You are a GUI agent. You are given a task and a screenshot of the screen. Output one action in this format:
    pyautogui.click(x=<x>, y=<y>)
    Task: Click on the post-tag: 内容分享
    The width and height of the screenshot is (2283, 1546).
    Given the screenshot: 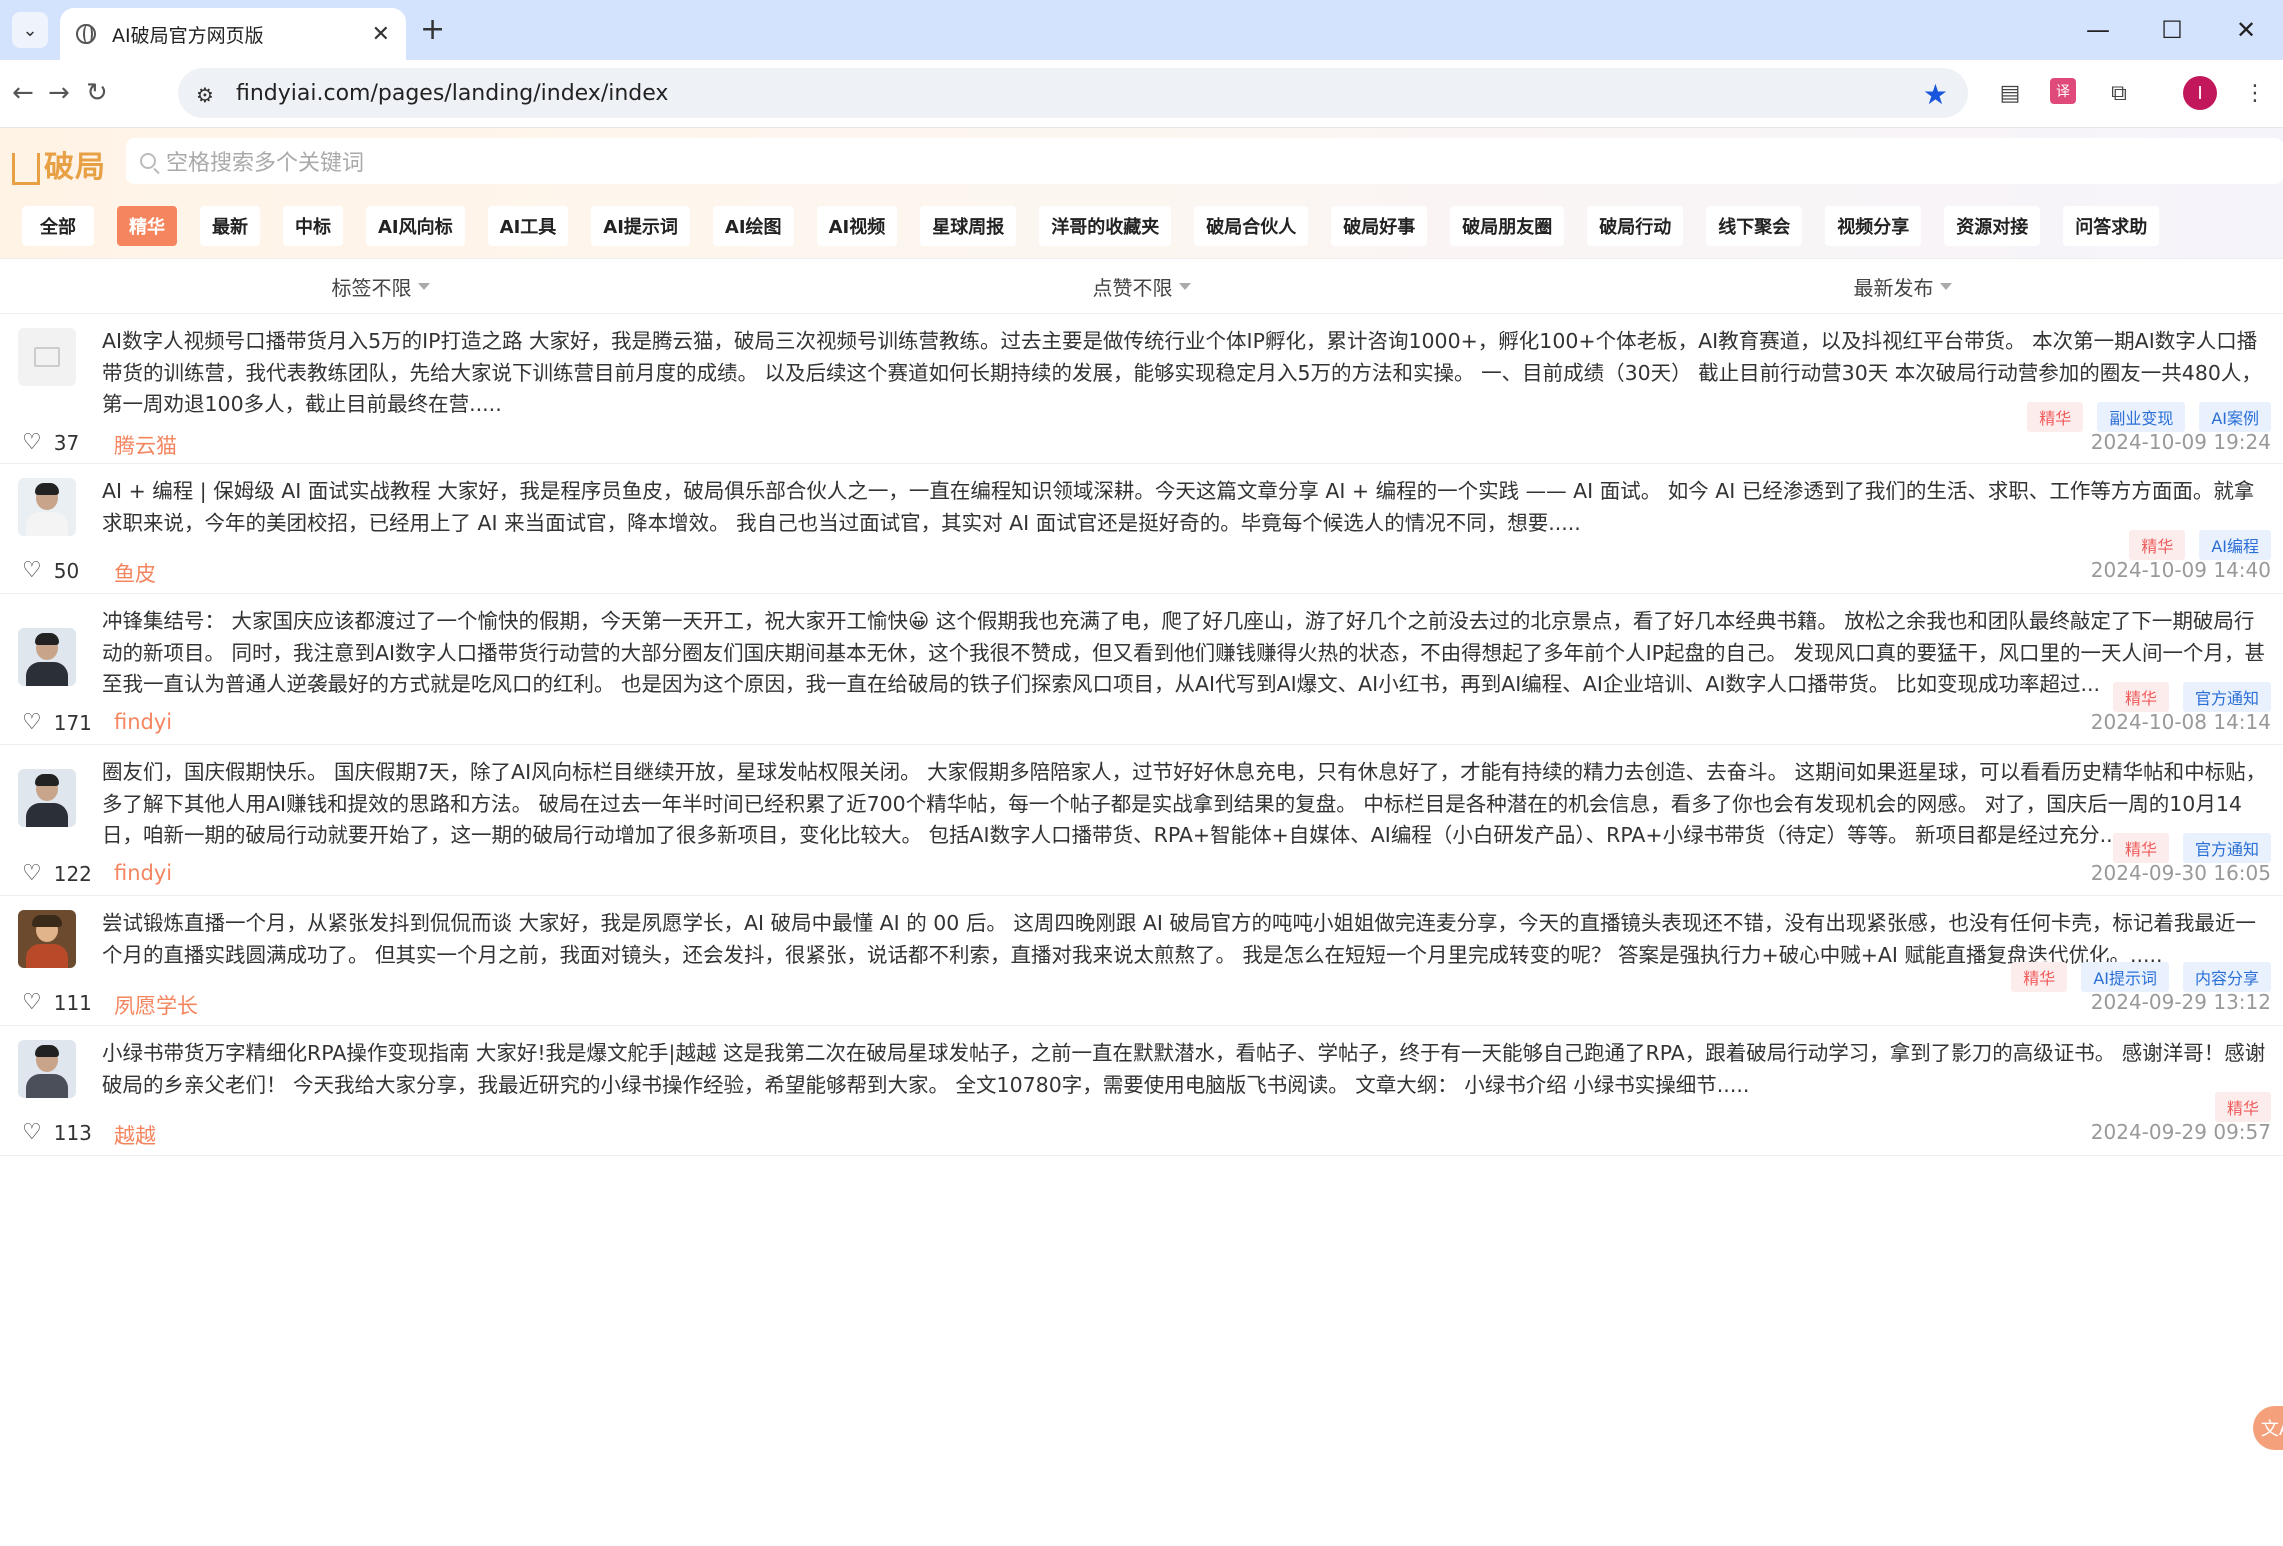 What is the action you would take?
    pyautogui.click(x=2226, y=977)
    